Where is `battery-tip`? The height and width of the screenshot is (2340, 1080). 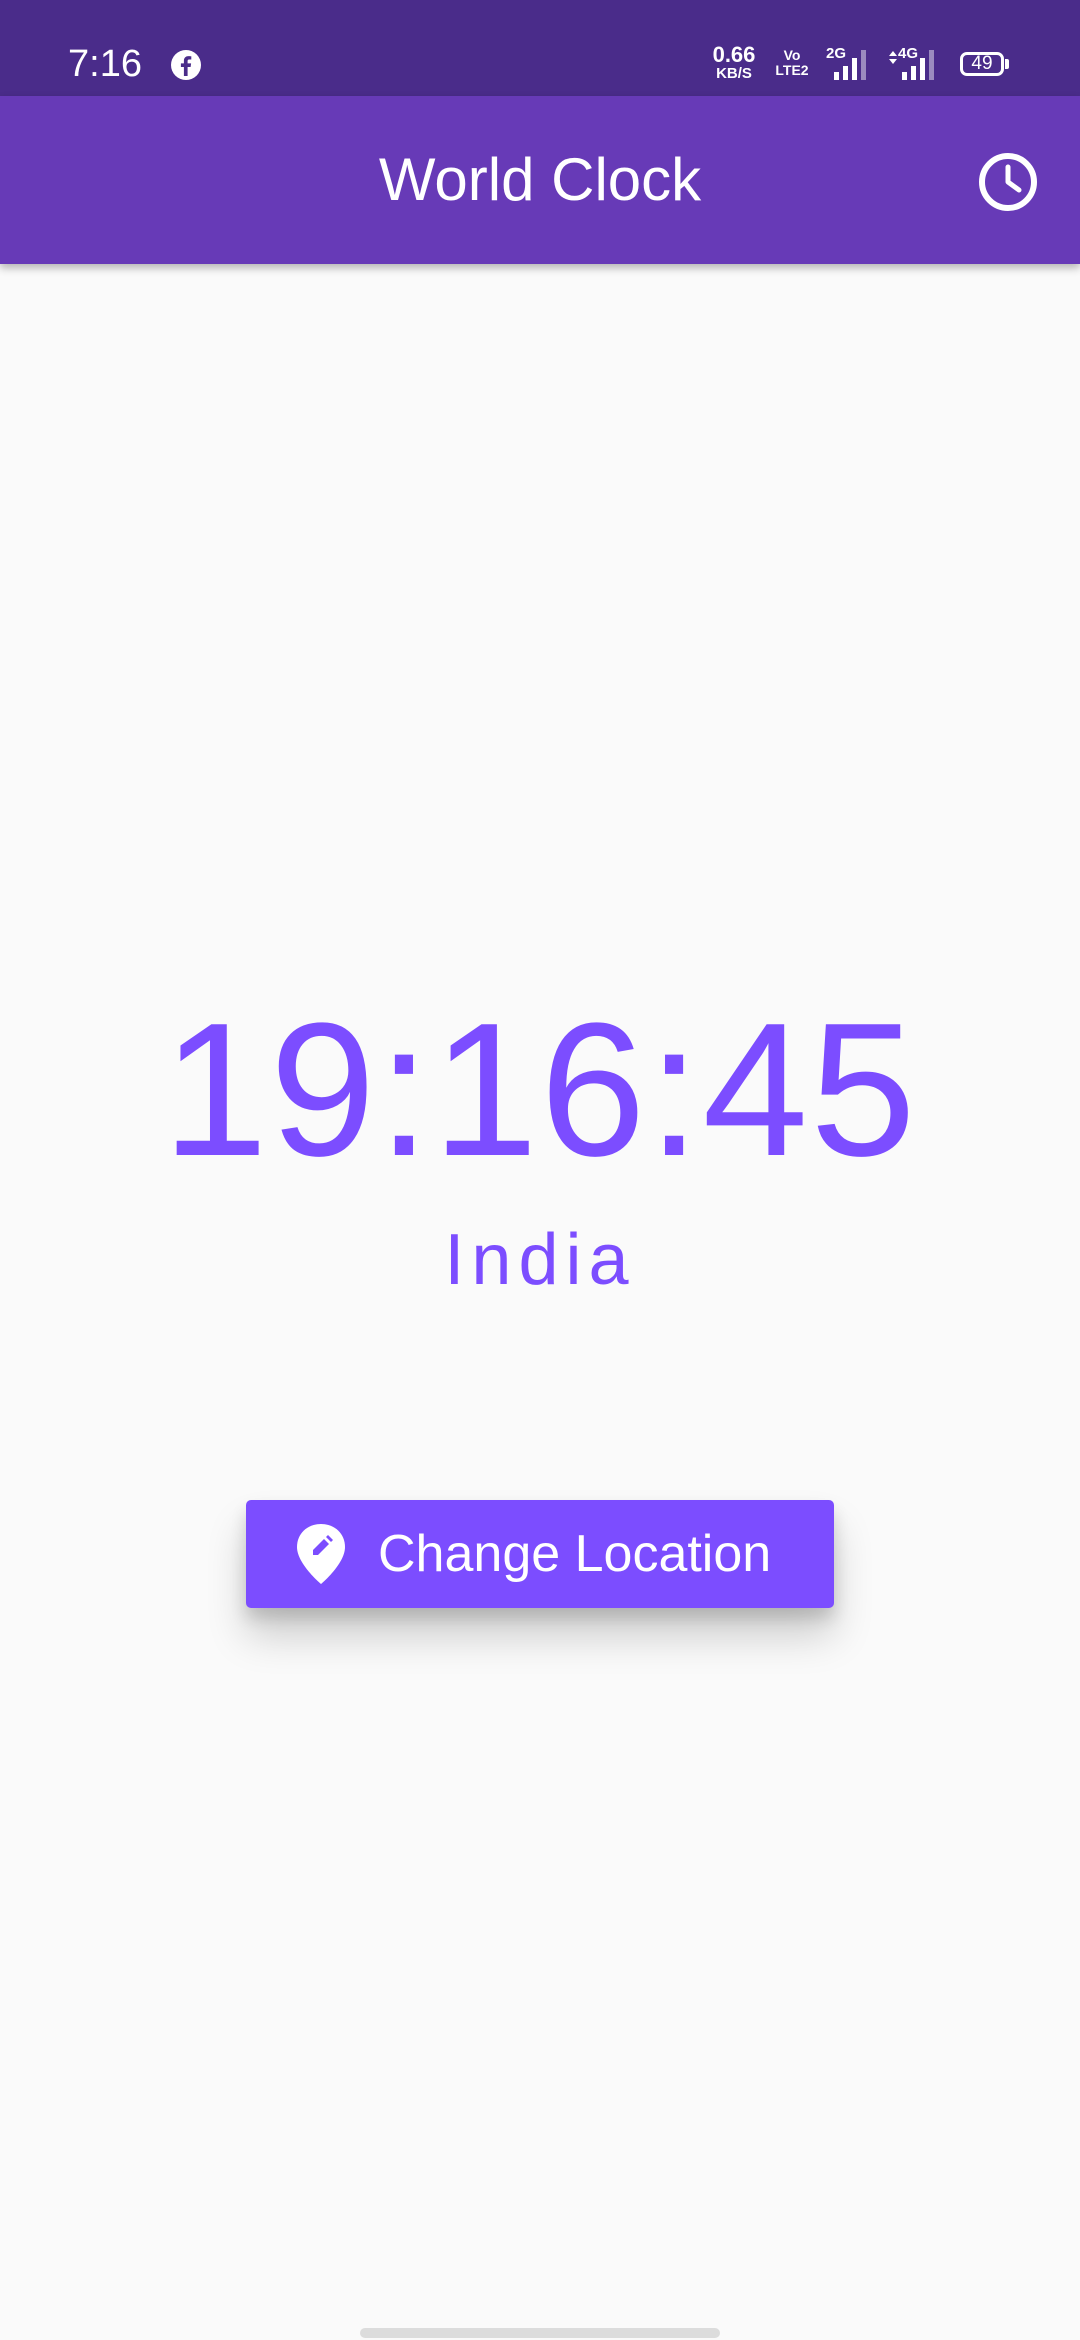
battery-tip is located at coordinates (1007, 64).